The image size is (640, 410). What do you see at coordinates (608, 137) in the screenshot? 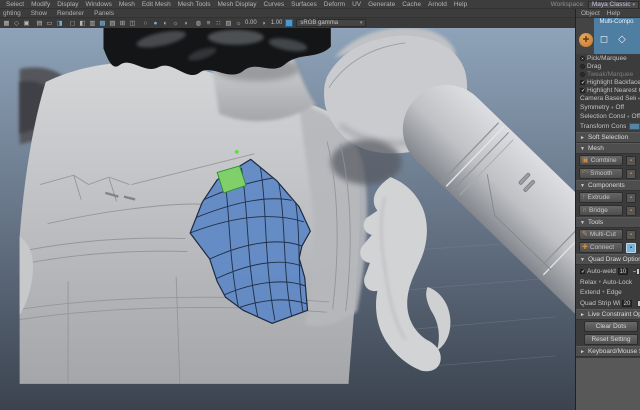
I see `soft-selection-header: ► Soft Selection` at bounding box center [608, 137].